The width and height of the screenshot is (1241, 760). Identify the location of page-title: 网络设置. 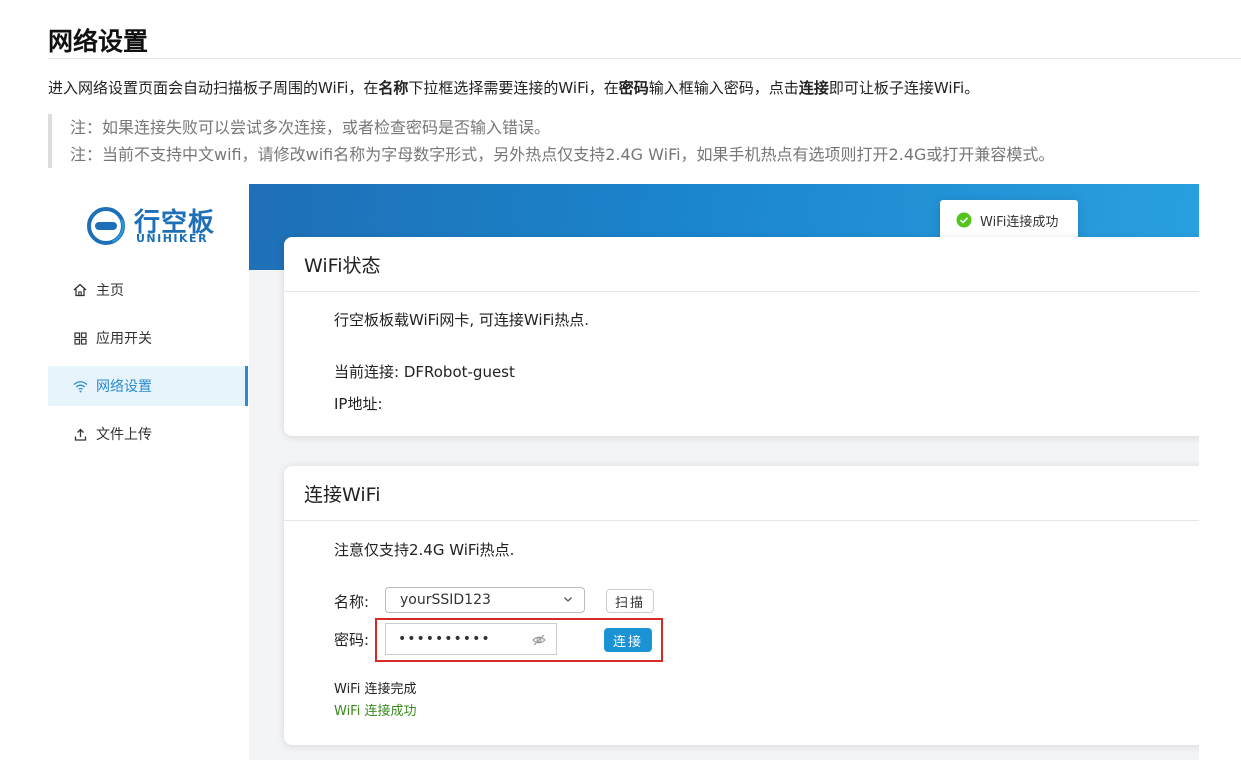
(98, 41).